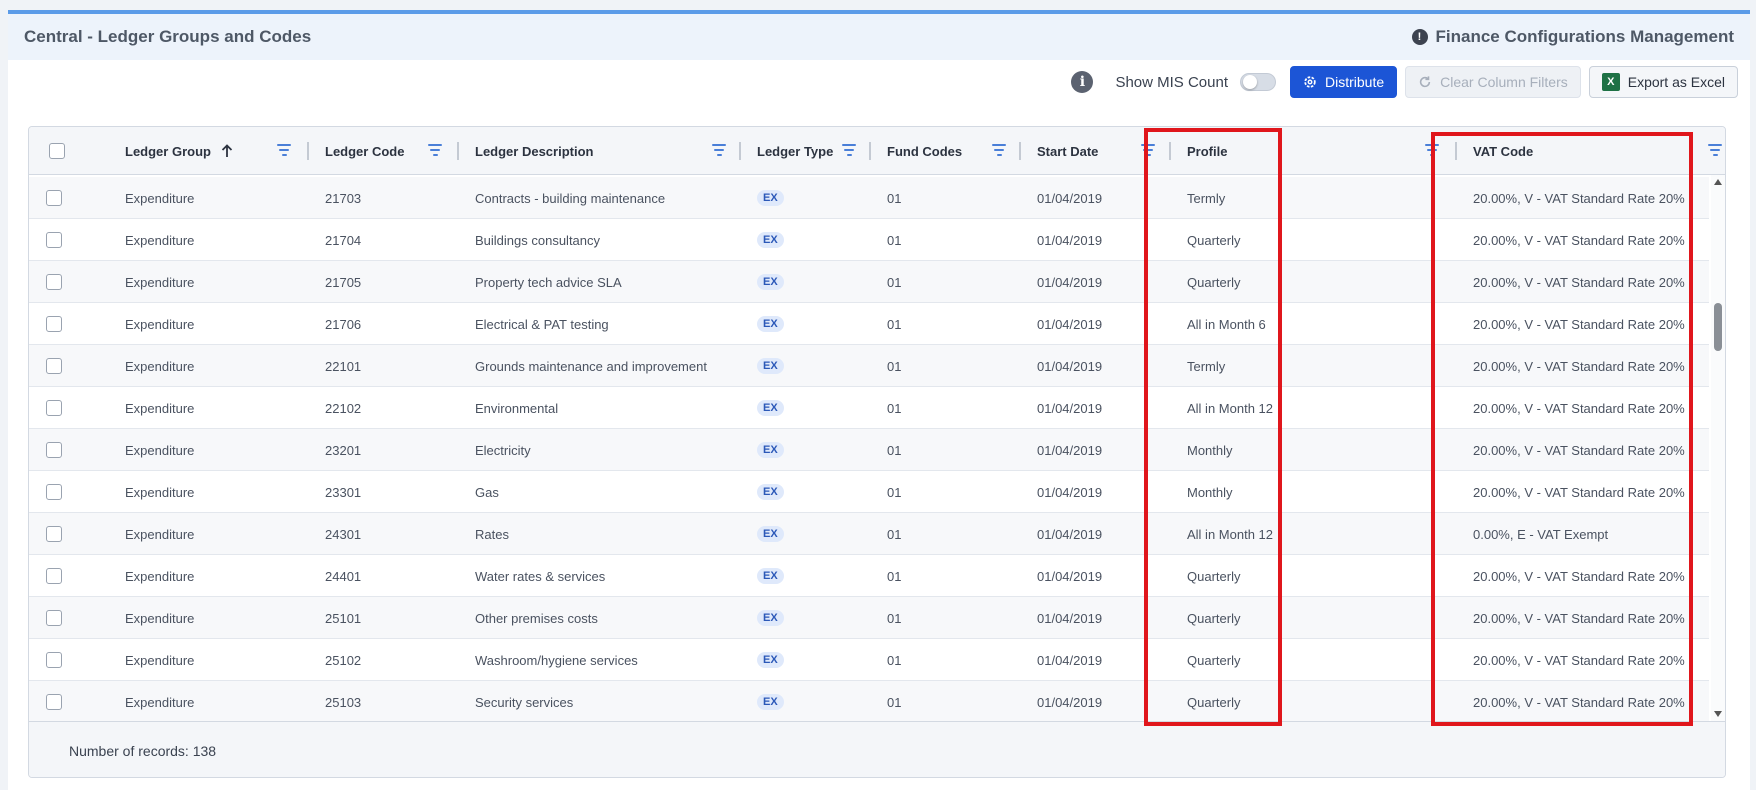  Describe the element at coordinates (894, 618) in the screenshot. I see `cell-fund-codes-text: 01` at that location.